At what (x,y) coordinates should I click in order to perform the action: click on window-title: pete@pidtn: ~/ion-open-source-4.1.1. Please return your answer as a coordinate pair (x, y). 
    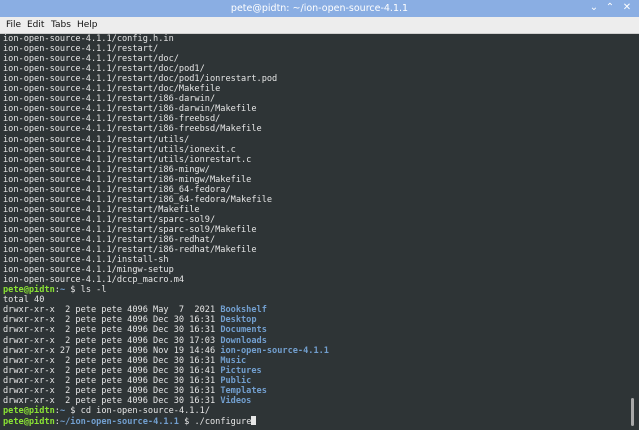
    Looking at the image, I should click on (319, 8).